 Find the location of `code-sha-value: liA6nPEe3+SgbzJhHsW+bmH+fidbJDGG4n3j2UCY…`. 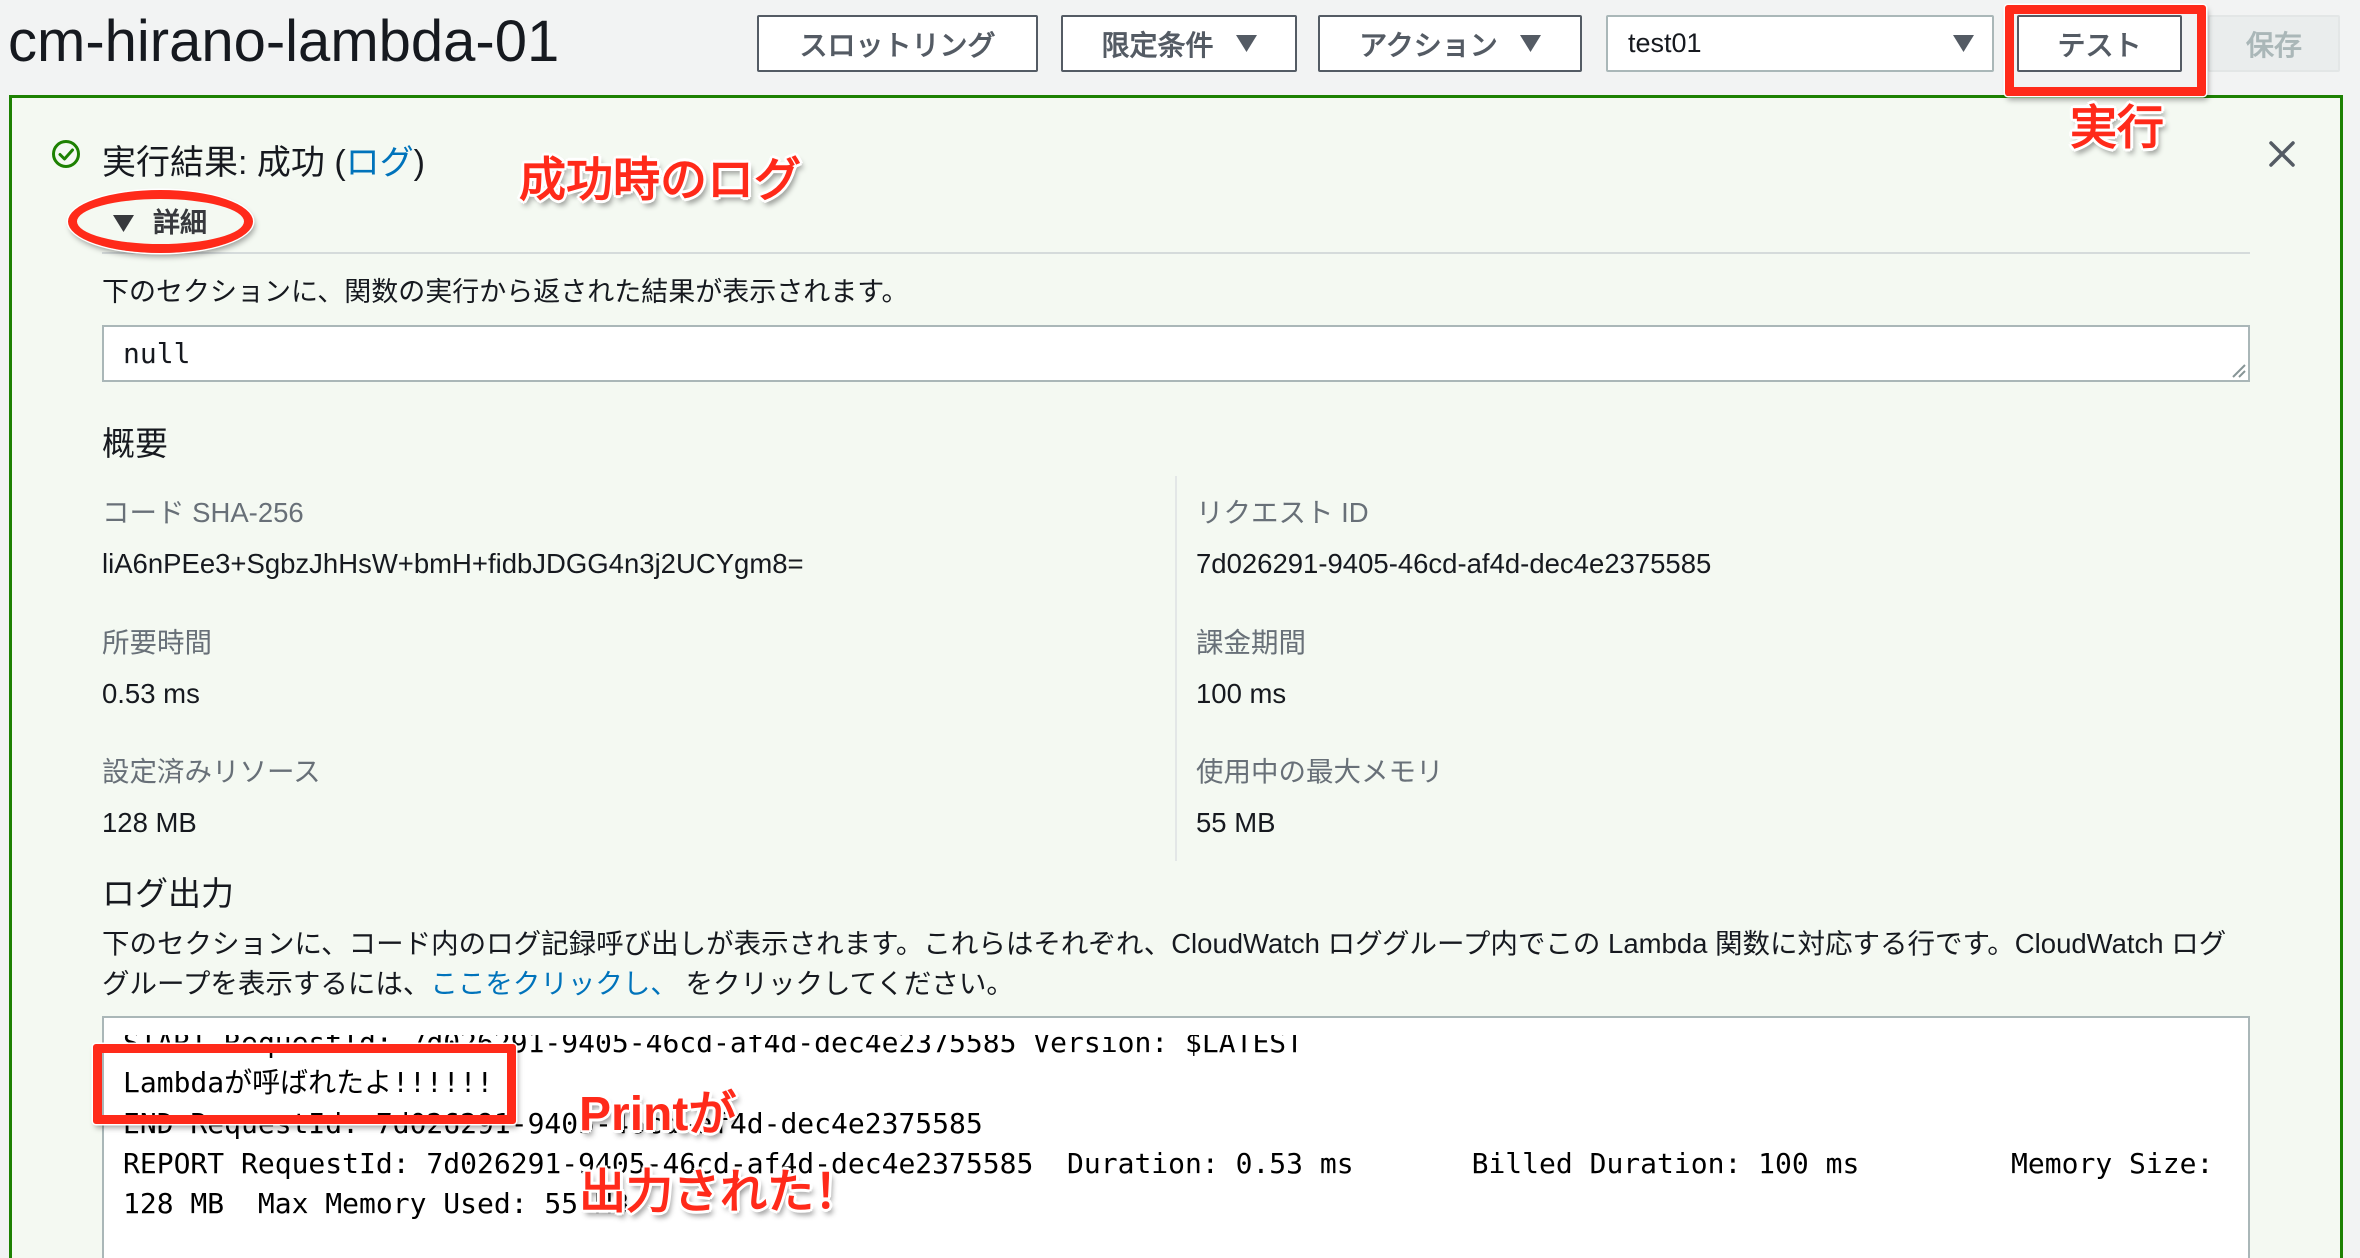

code-sha-value: liA6nPEe3+SgbzJhHsW+bmH+fidbJDGG4n3j2UCY… is located at coordinates (453, 563).